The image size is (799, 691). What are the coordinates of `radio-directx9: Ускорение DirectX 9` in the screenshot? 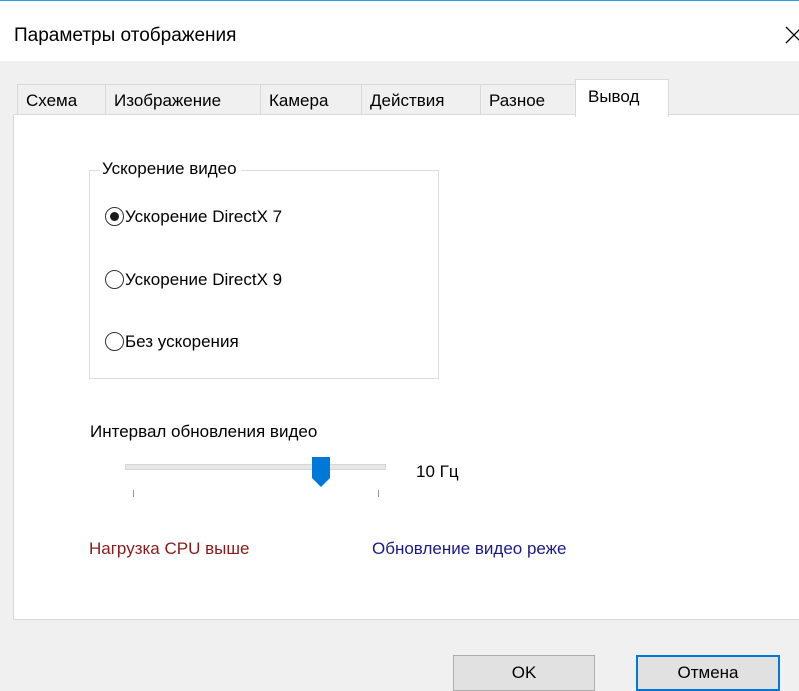 It's located at (225, 280).